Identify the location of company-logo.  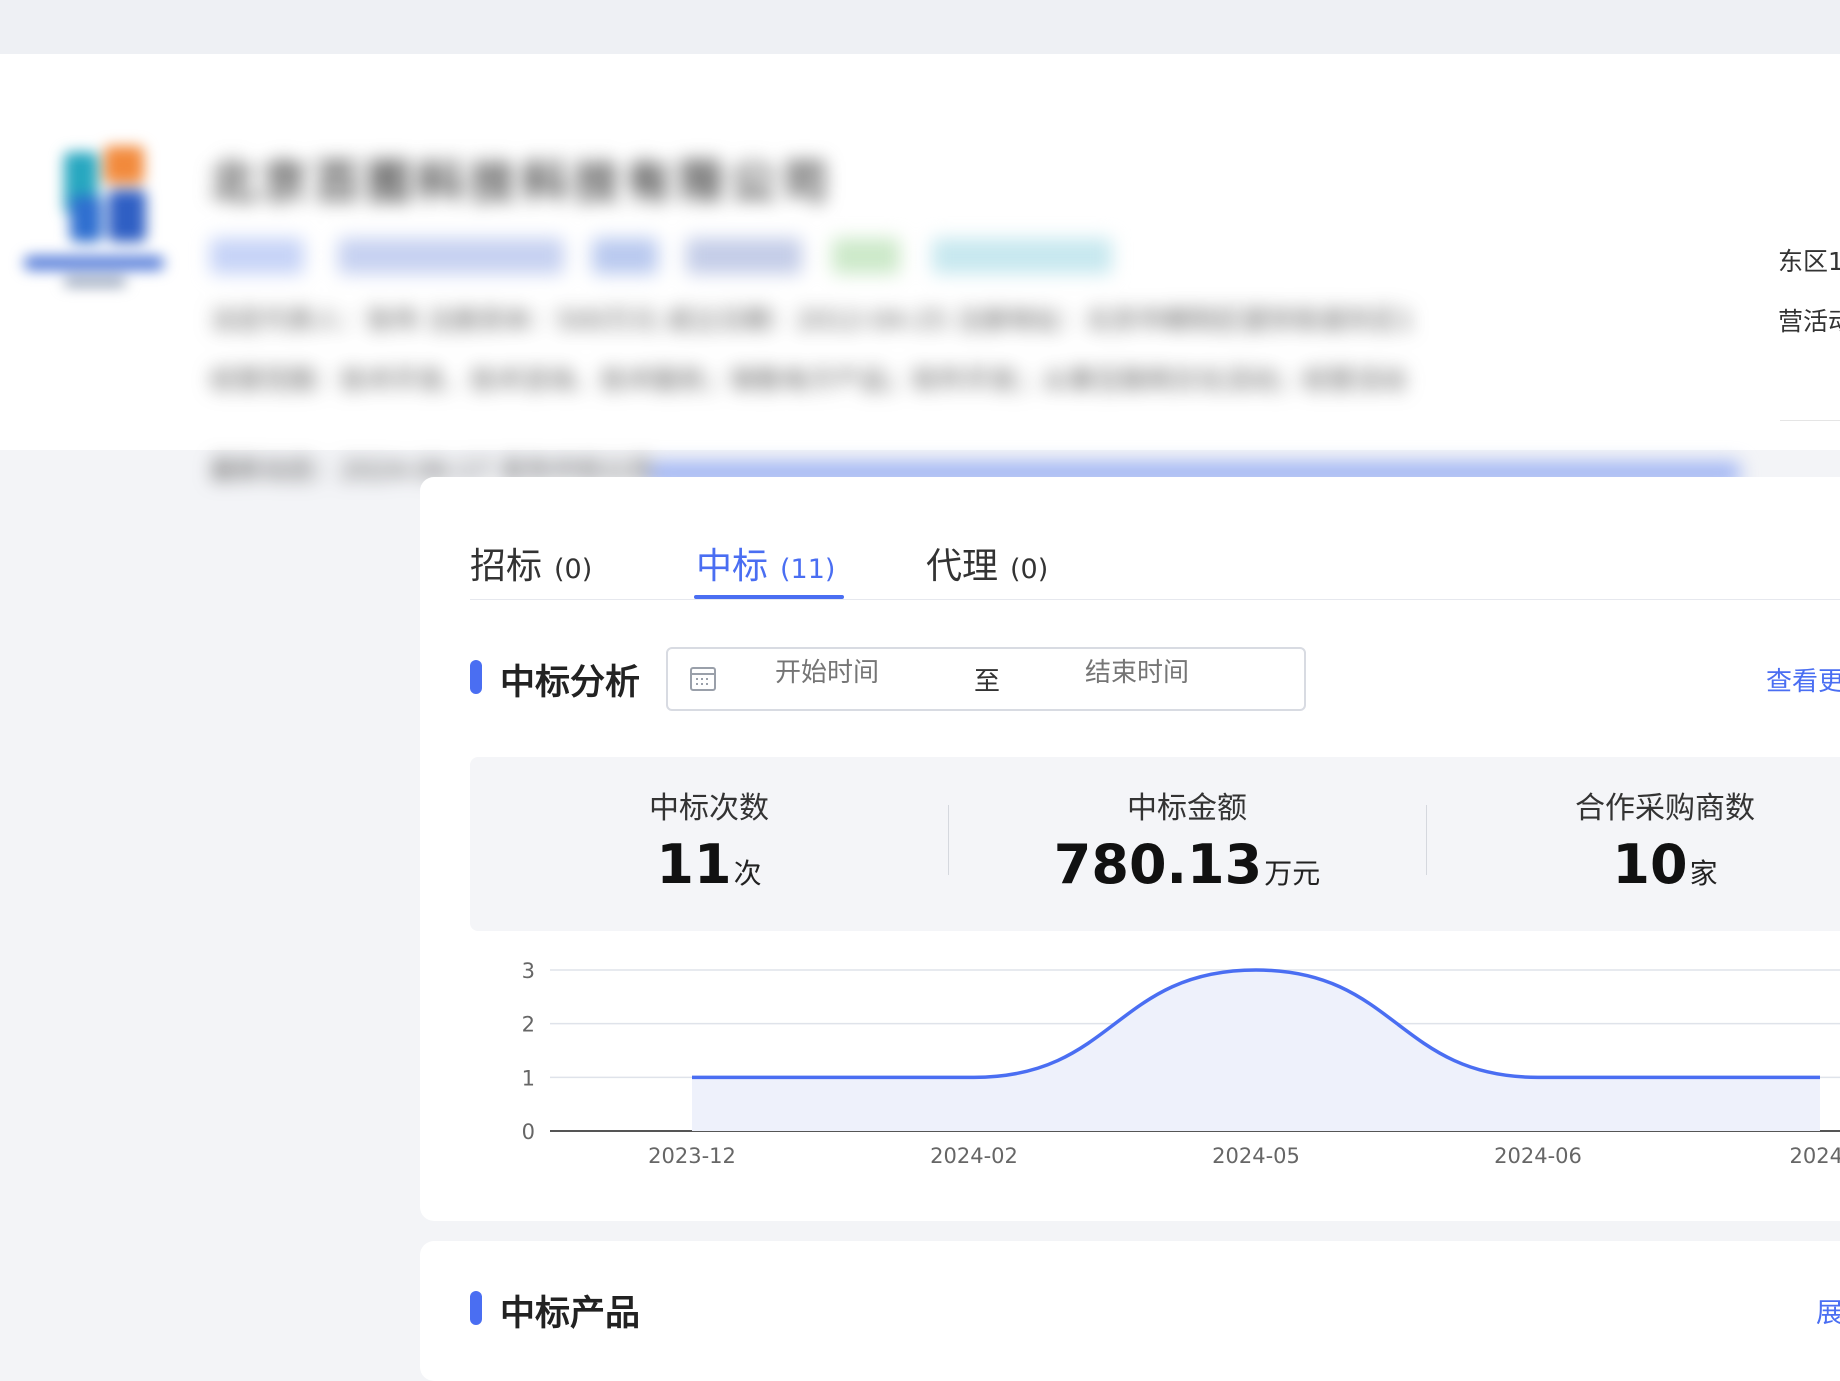
(95, 206).